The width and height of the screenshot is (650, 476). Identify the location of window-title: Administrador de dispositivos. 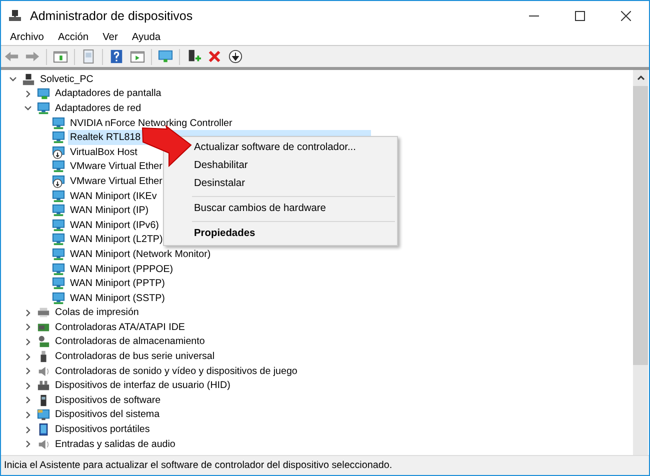
(111, 15).